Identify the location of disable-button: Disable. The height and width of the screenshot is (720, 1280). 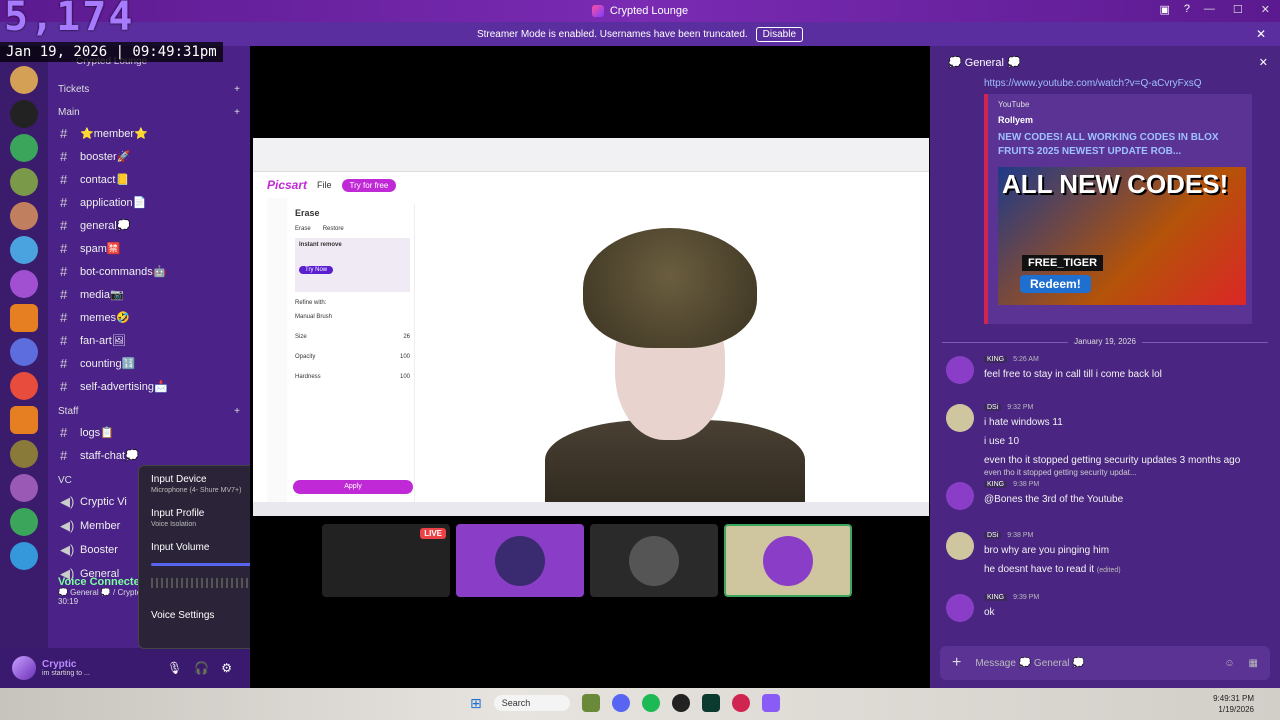
(779, 34).